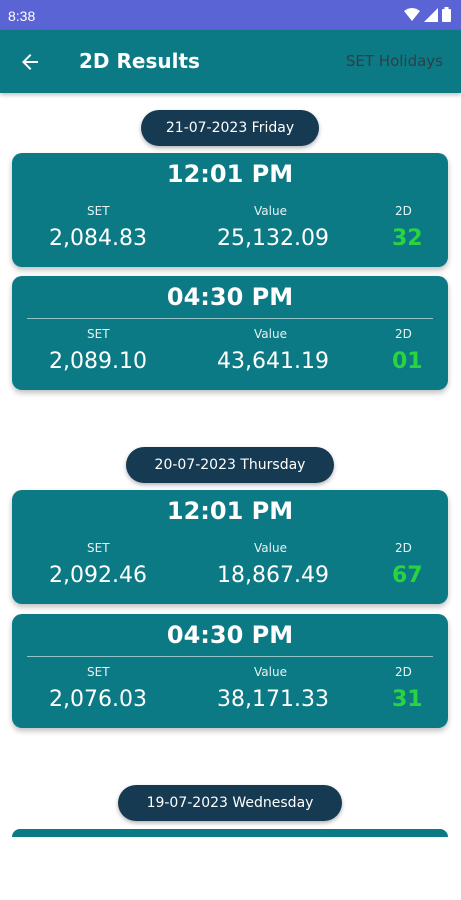  What do you see at coordinates (431, 14) in the screenshot?
I see `signal-icon` at bounding box center [431, 14].